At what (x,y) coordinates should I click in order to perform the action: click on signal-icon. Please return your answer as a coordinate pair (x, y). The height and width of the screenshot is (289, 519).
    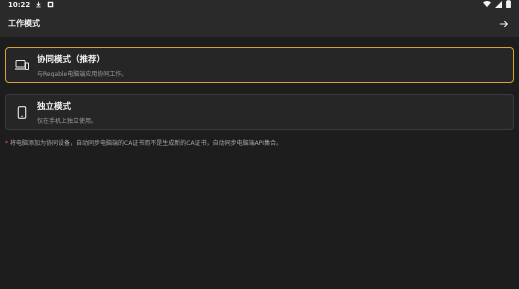
    Looking at the image, I should click on (498, 5).